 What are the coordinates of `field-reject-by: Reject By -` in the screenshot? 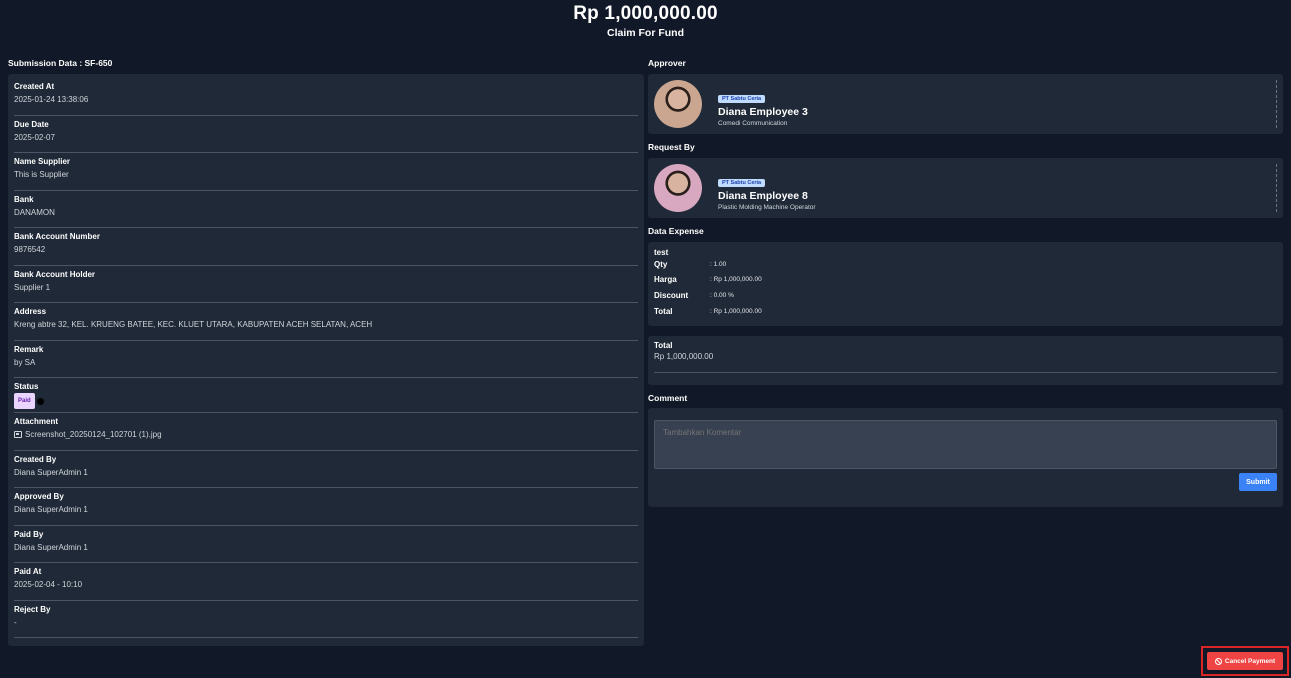 It's located at (326, 619).